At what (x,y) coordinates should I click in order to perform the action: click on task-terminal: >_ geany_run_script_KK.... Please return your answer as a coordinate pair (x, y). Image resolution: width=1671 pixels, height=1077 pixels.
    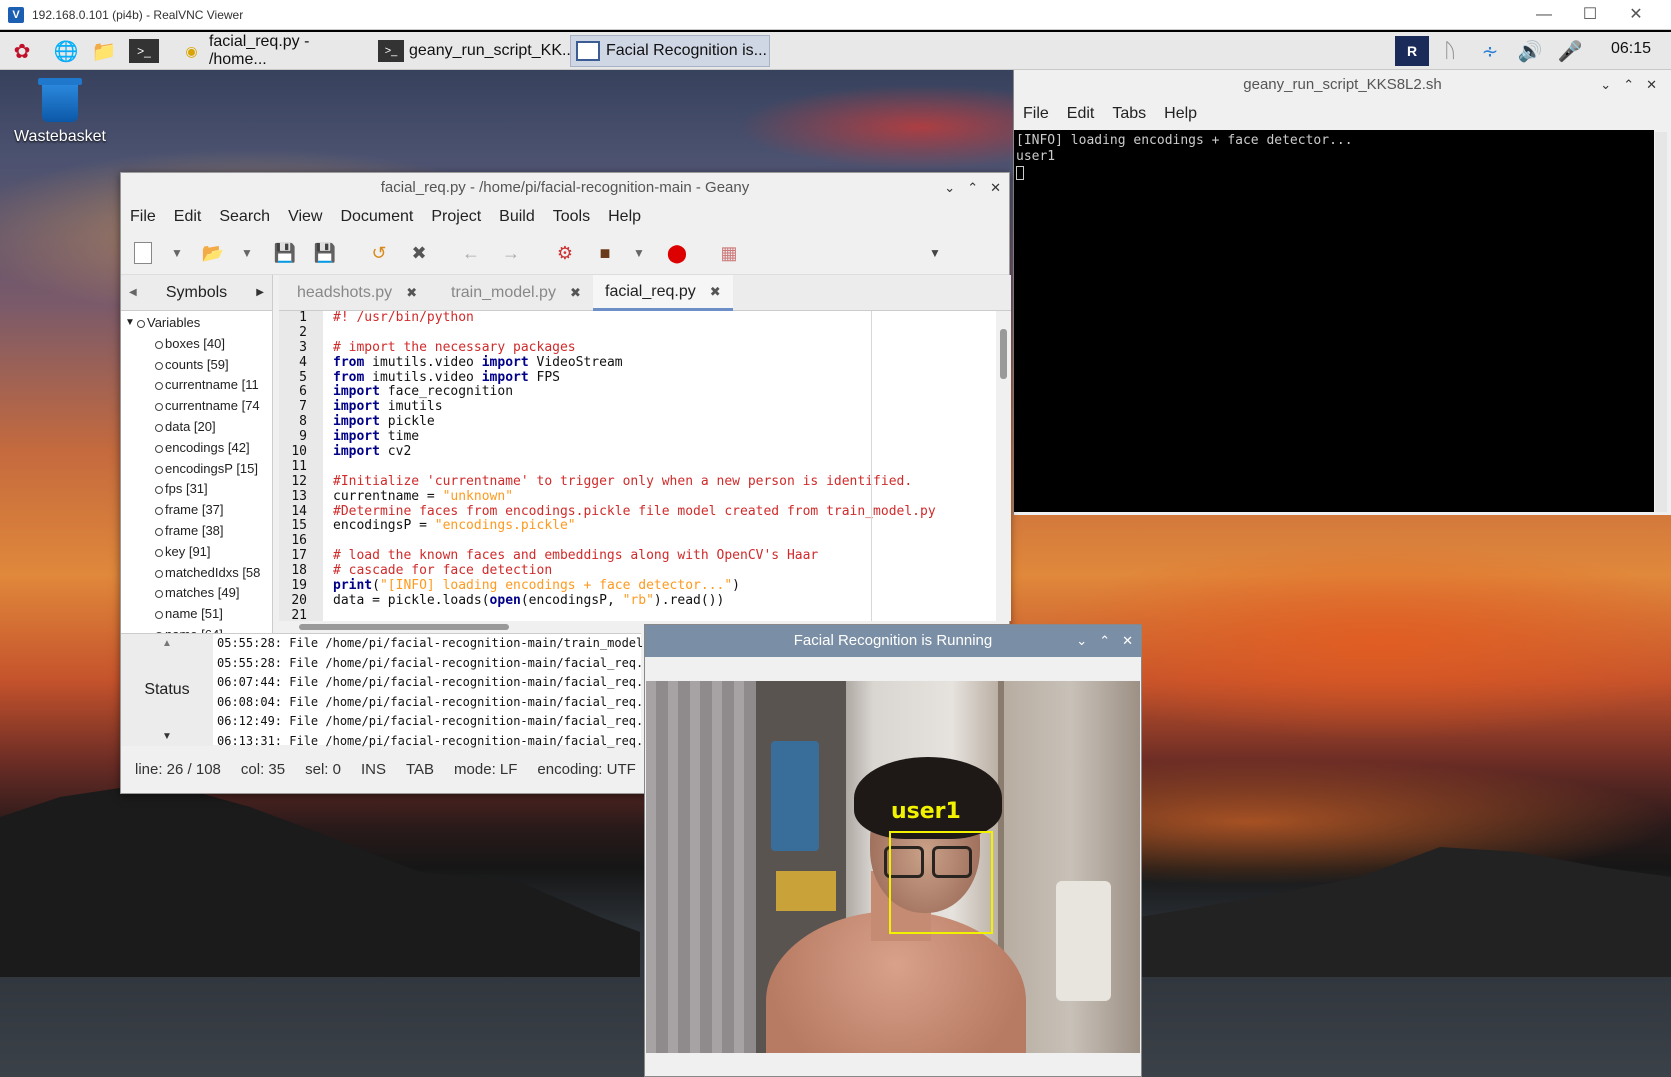
    Looking at the image, I should click on (474, 51).